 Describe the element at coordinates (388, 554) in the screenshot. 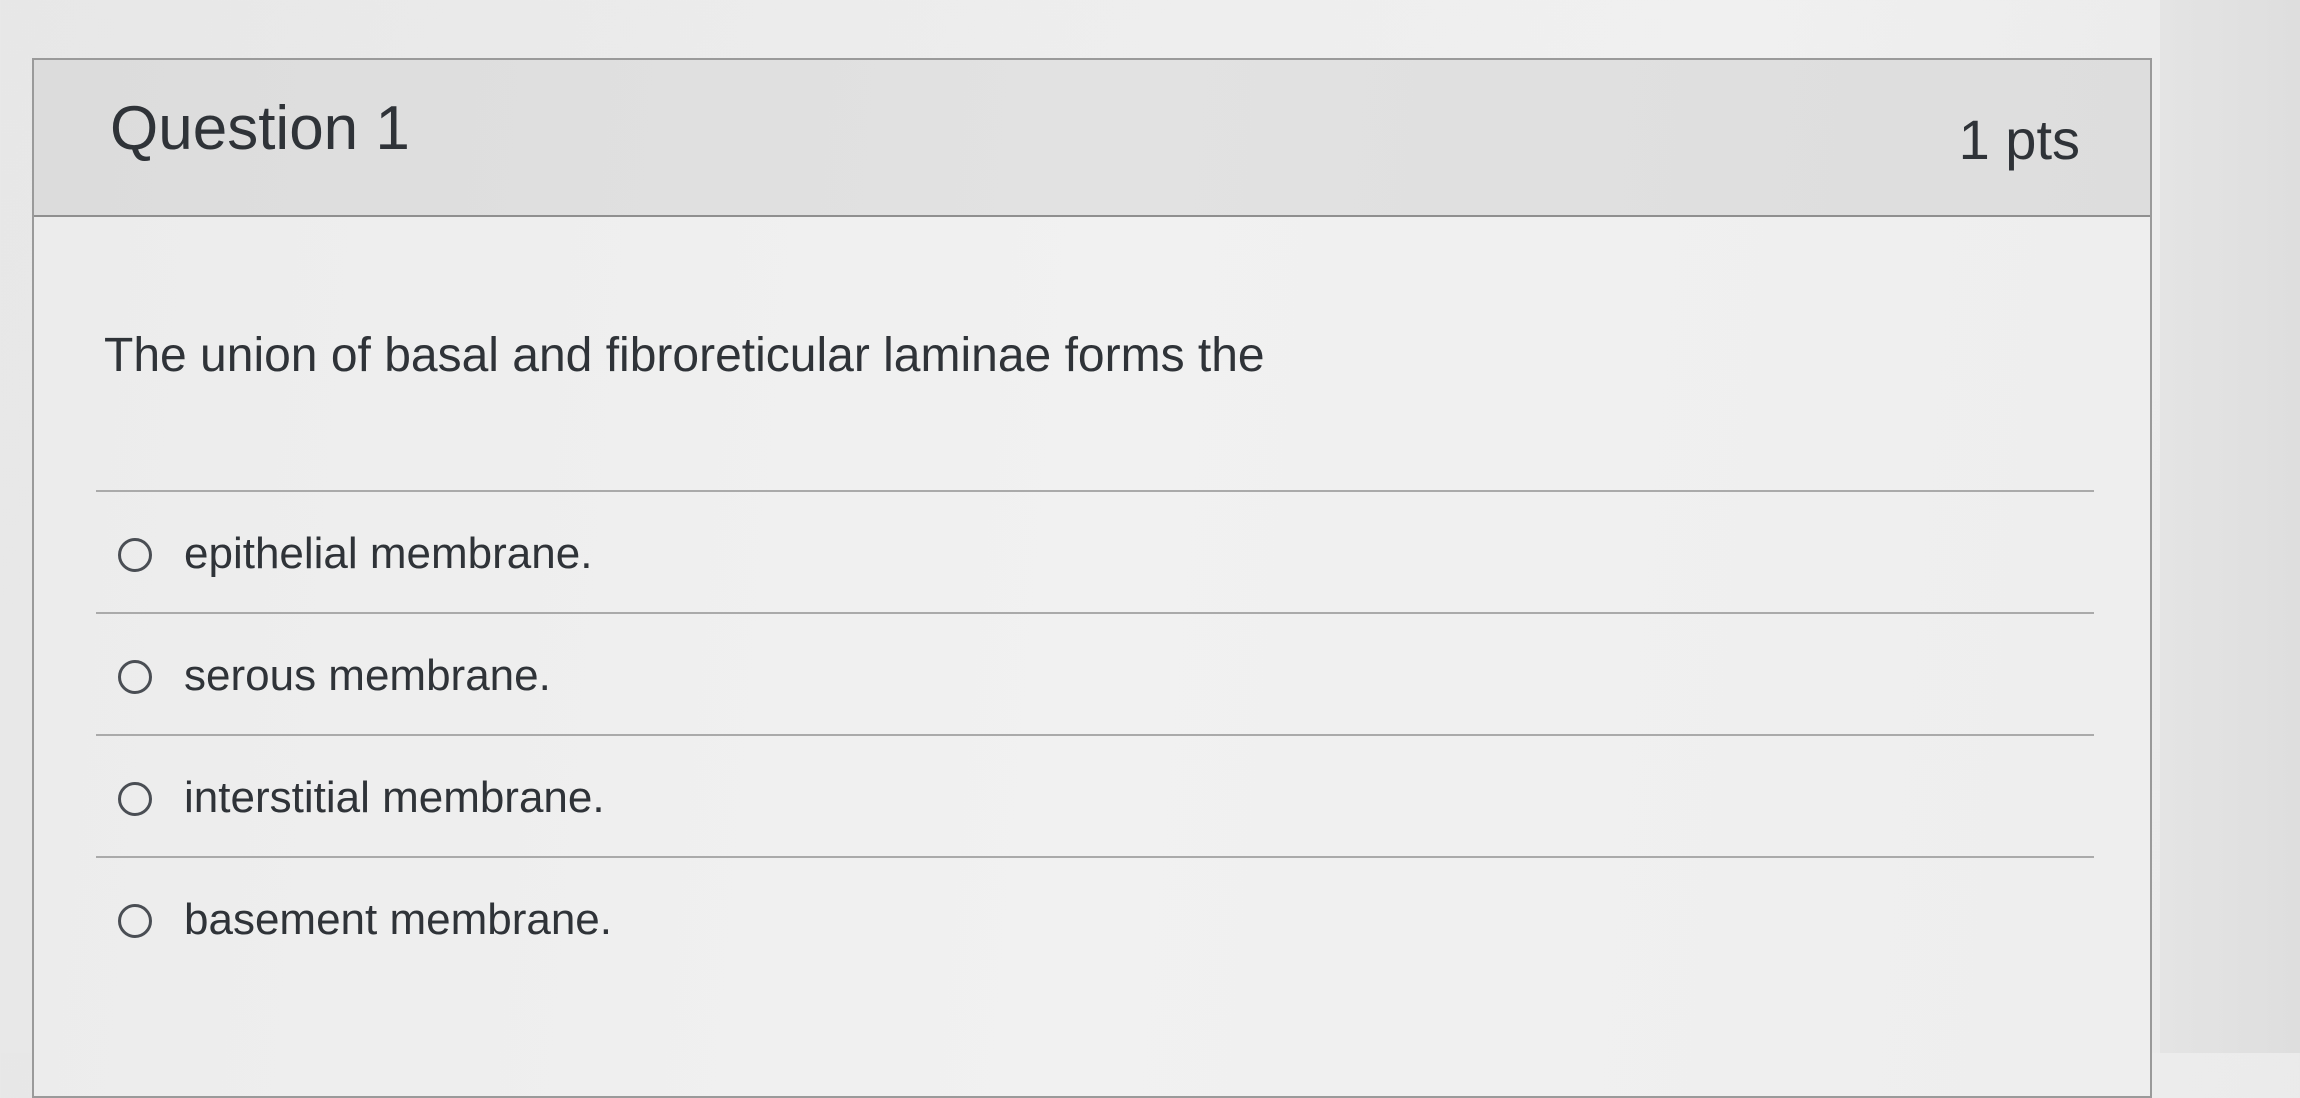

I see `answer-label: epithelial membrane.` at that location.